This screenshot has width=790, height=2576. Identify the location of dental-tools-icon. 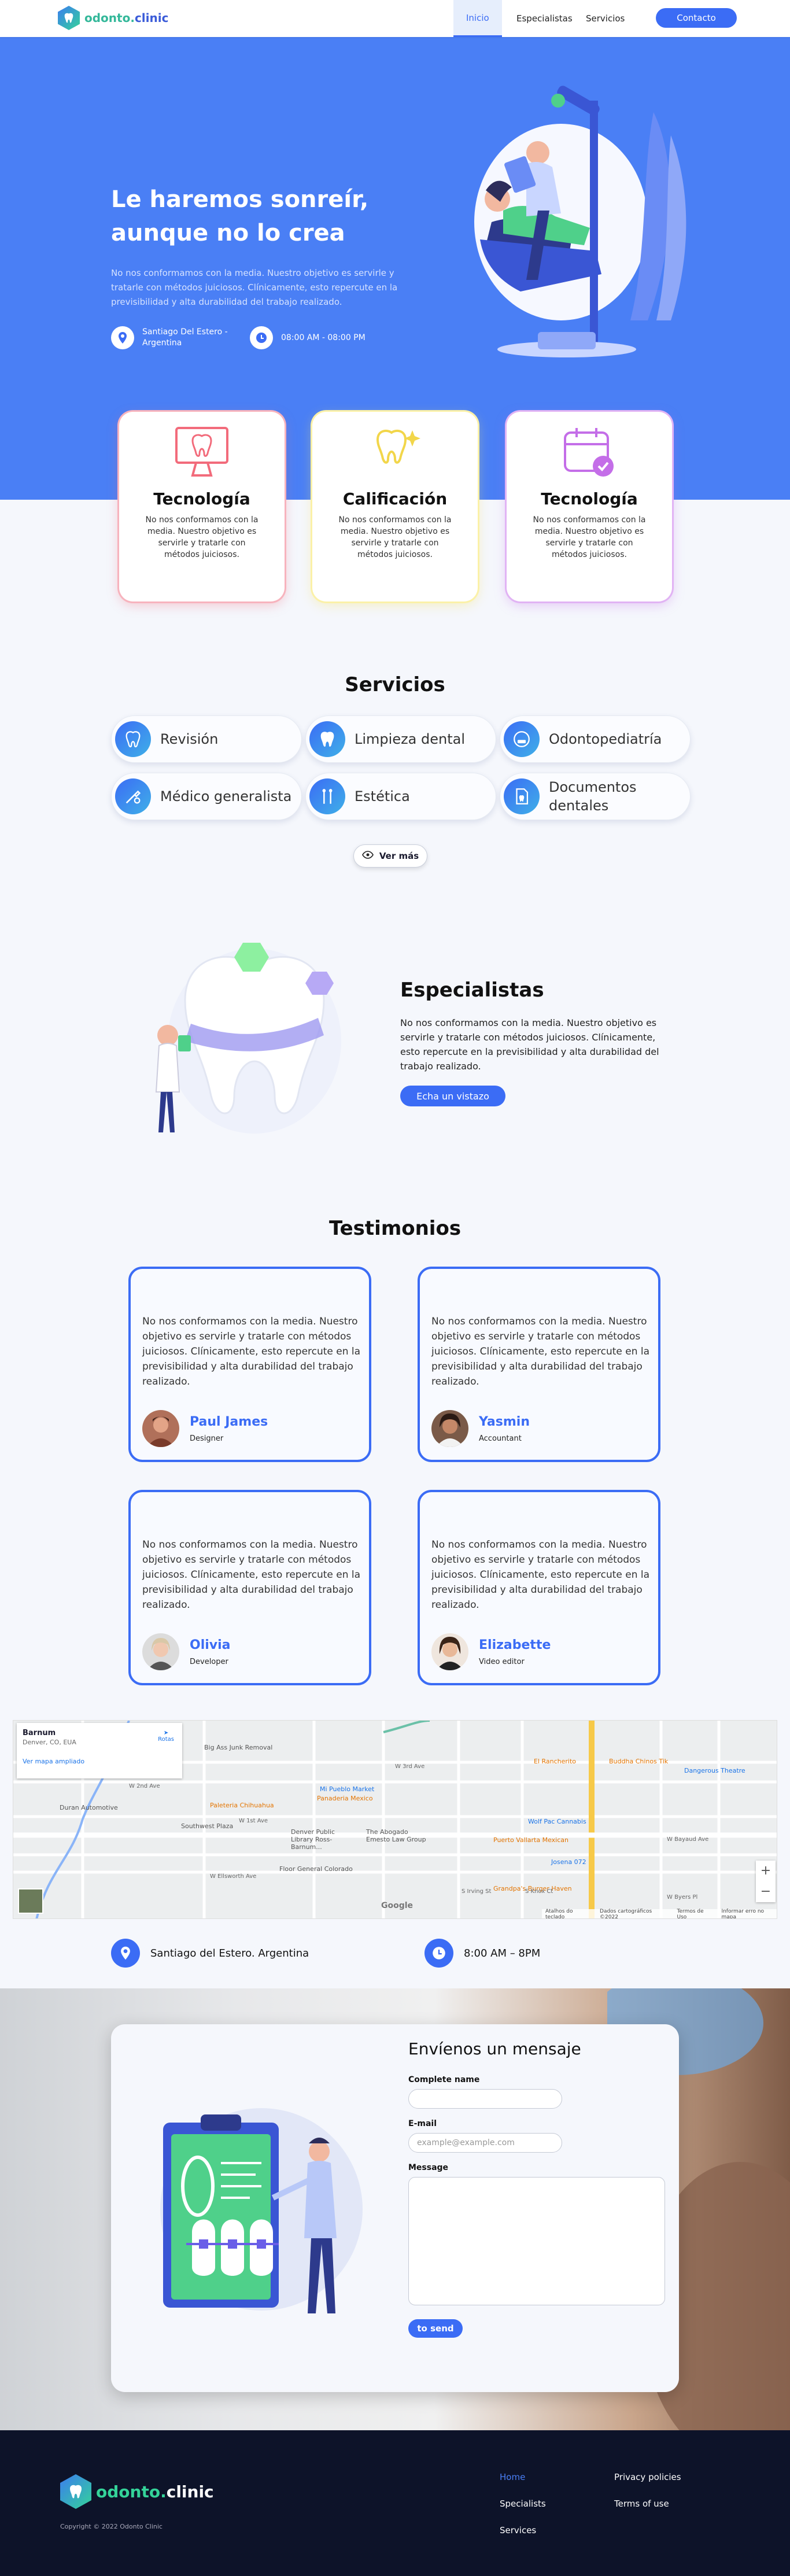
(133, 796).